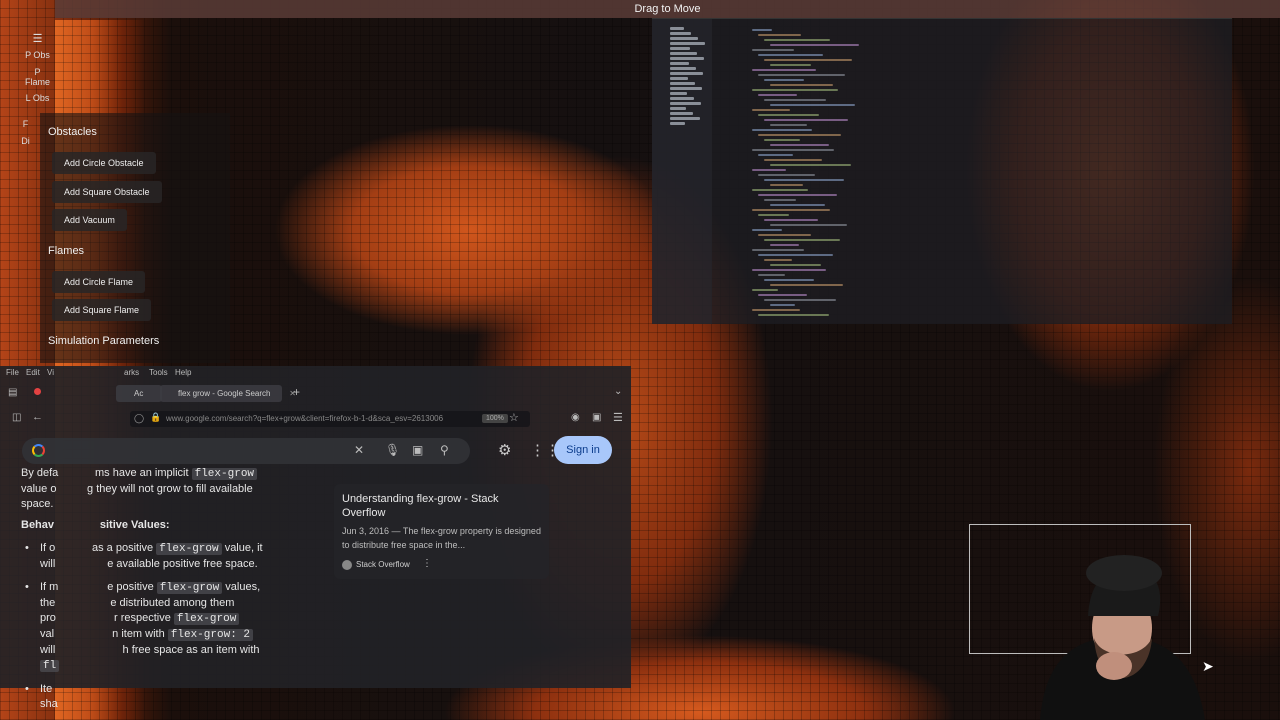 Image resolution: width=1280 pixels, height=720 pixels. What do you see at coordinates (618, 391) in the screenshot?
I see `chevron-down-icon: ⌄` at bounding box center [618, 391].